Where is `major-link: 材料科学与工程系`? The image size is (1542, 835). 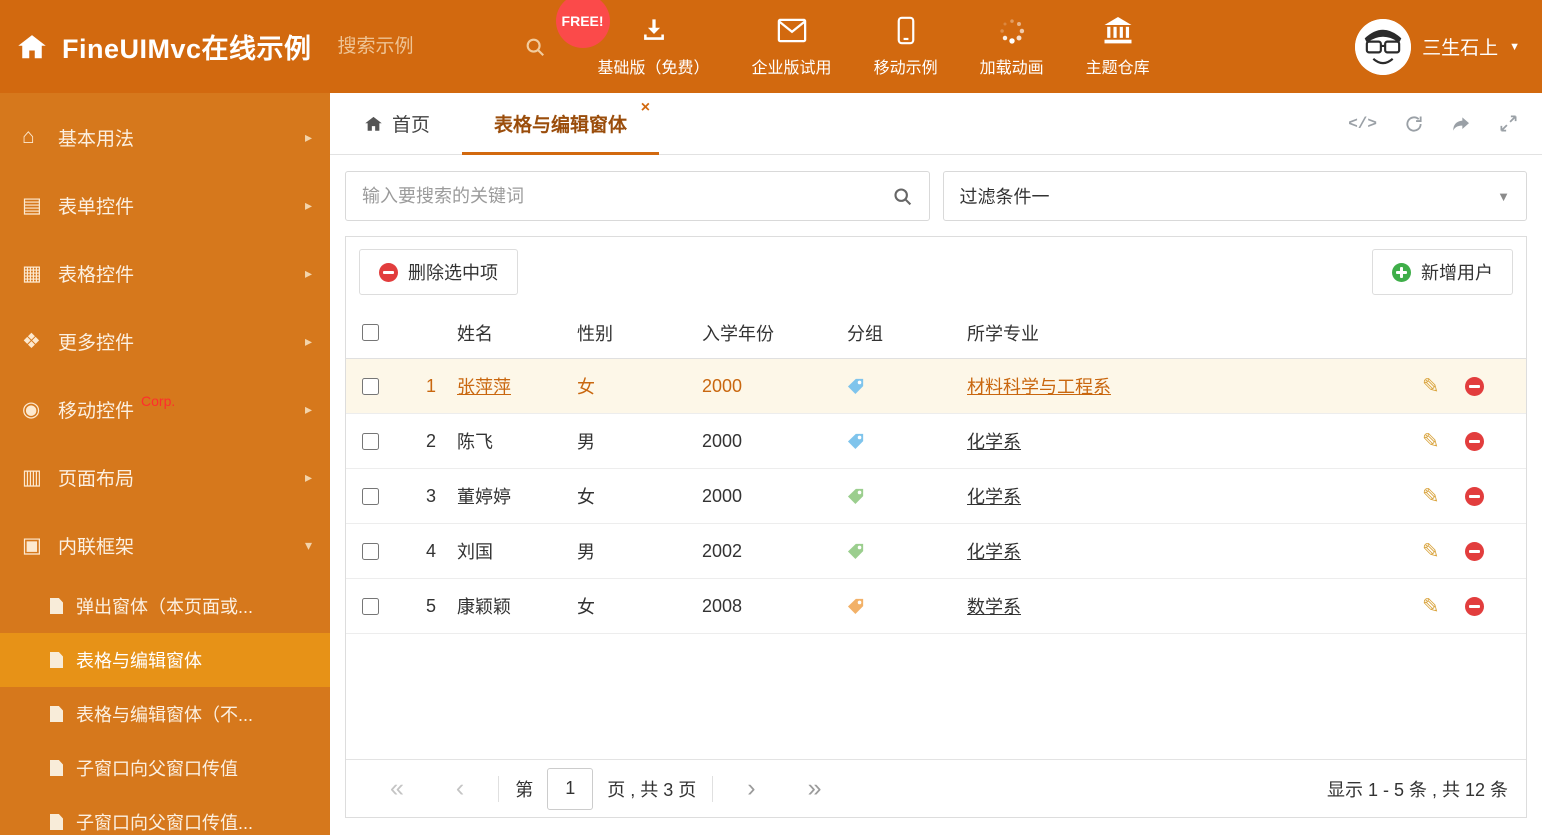
major-link: 材料科学与工程系 is located at coordinates (1039, 387).